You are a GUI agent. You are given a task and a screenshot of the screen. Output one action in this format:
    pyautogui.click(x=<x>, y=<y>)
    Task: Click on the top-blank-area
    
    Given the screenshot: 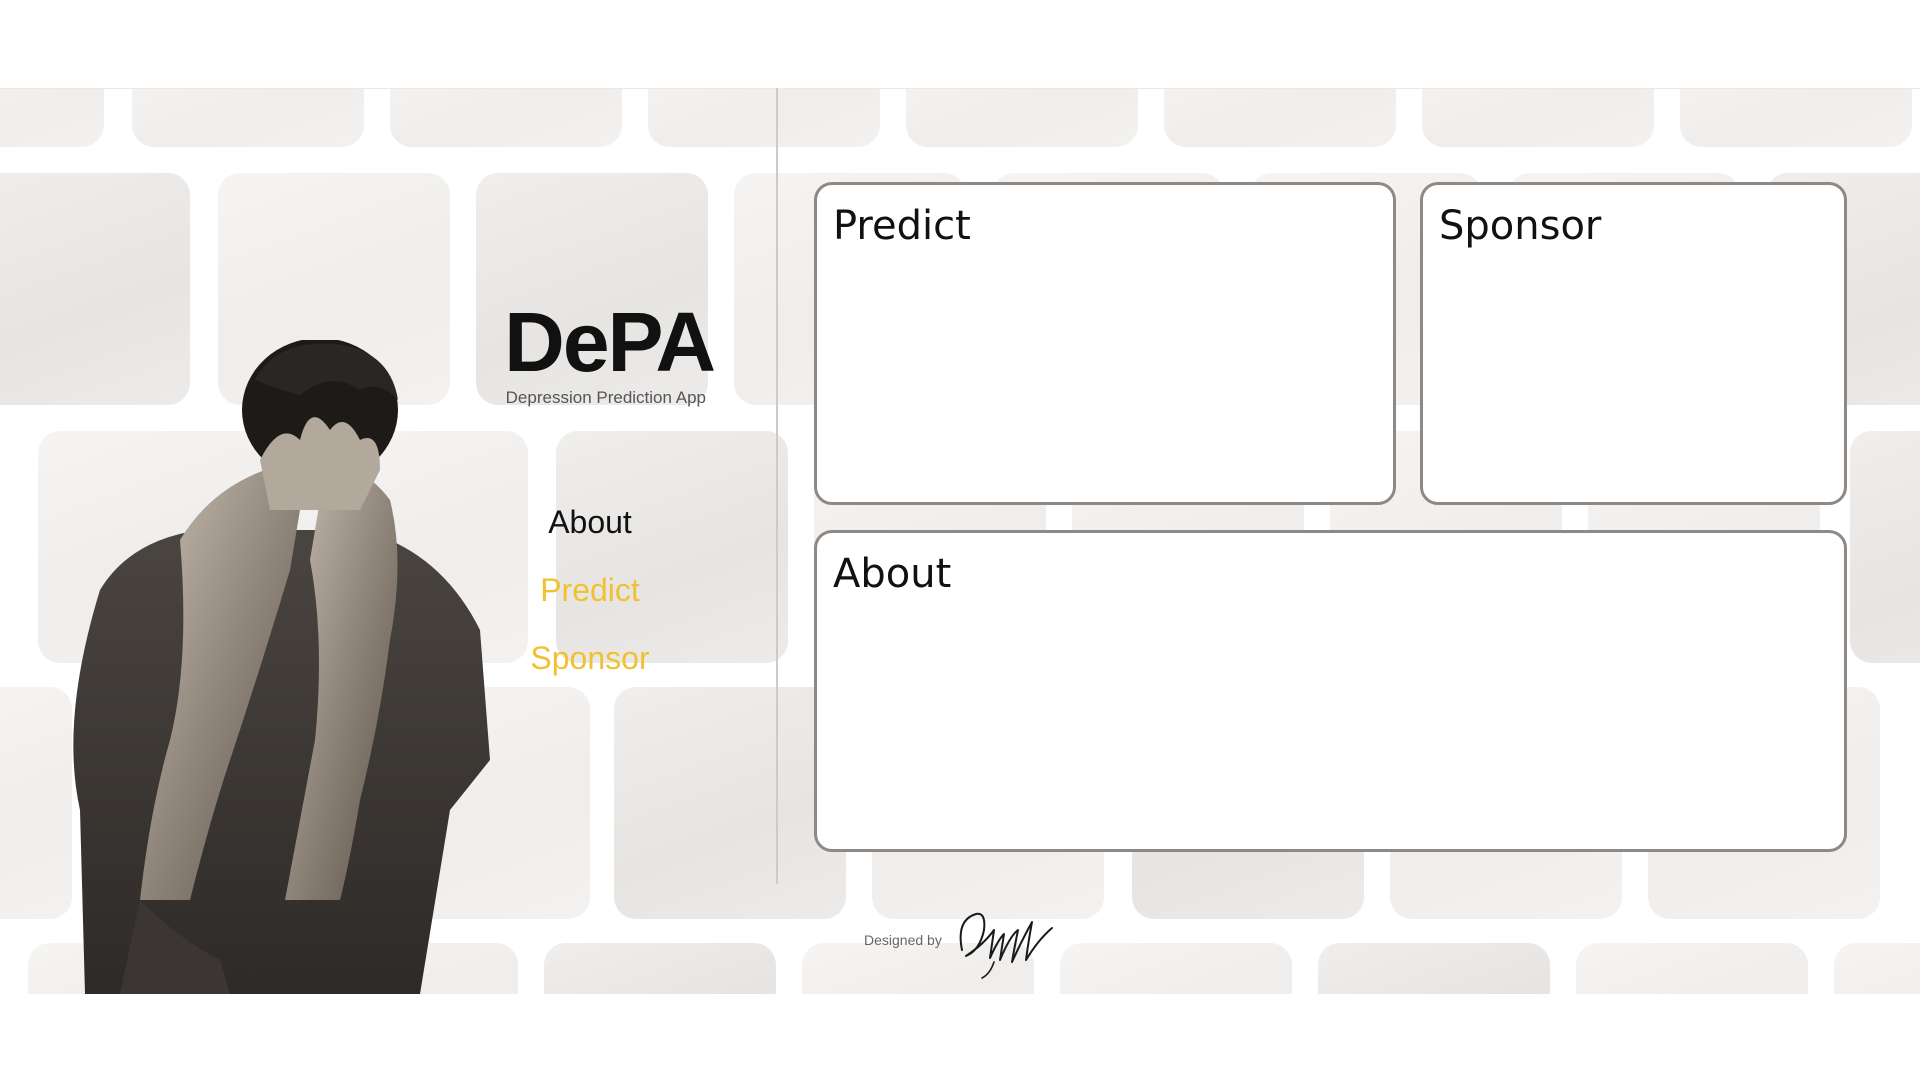 What is the action you would take?
    pyautogui.click(x=960, y=44)
    